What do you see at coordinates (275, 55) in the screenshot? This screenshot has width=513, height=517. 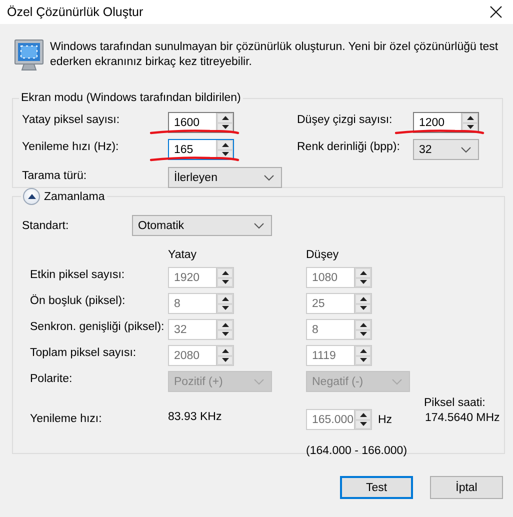 I see `description-text: Windows tarafından sunulmayan bir çözünürlük oluşturun. Yeni bir özel çözünürlüğü test ederken ekranınız birkaç kez titreyebilir.` at bounding box center [275, 55].